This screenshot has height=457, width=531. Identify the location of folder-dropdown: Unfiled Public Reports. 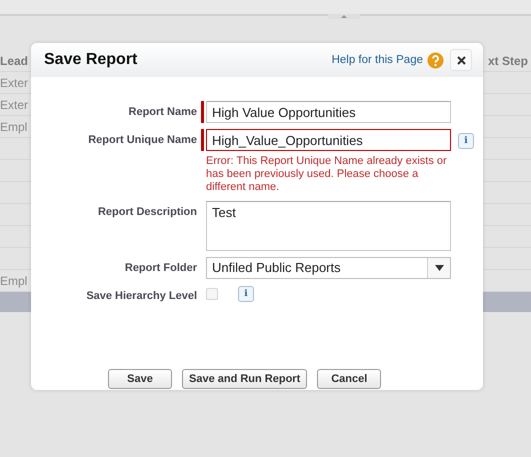
(328, 267).